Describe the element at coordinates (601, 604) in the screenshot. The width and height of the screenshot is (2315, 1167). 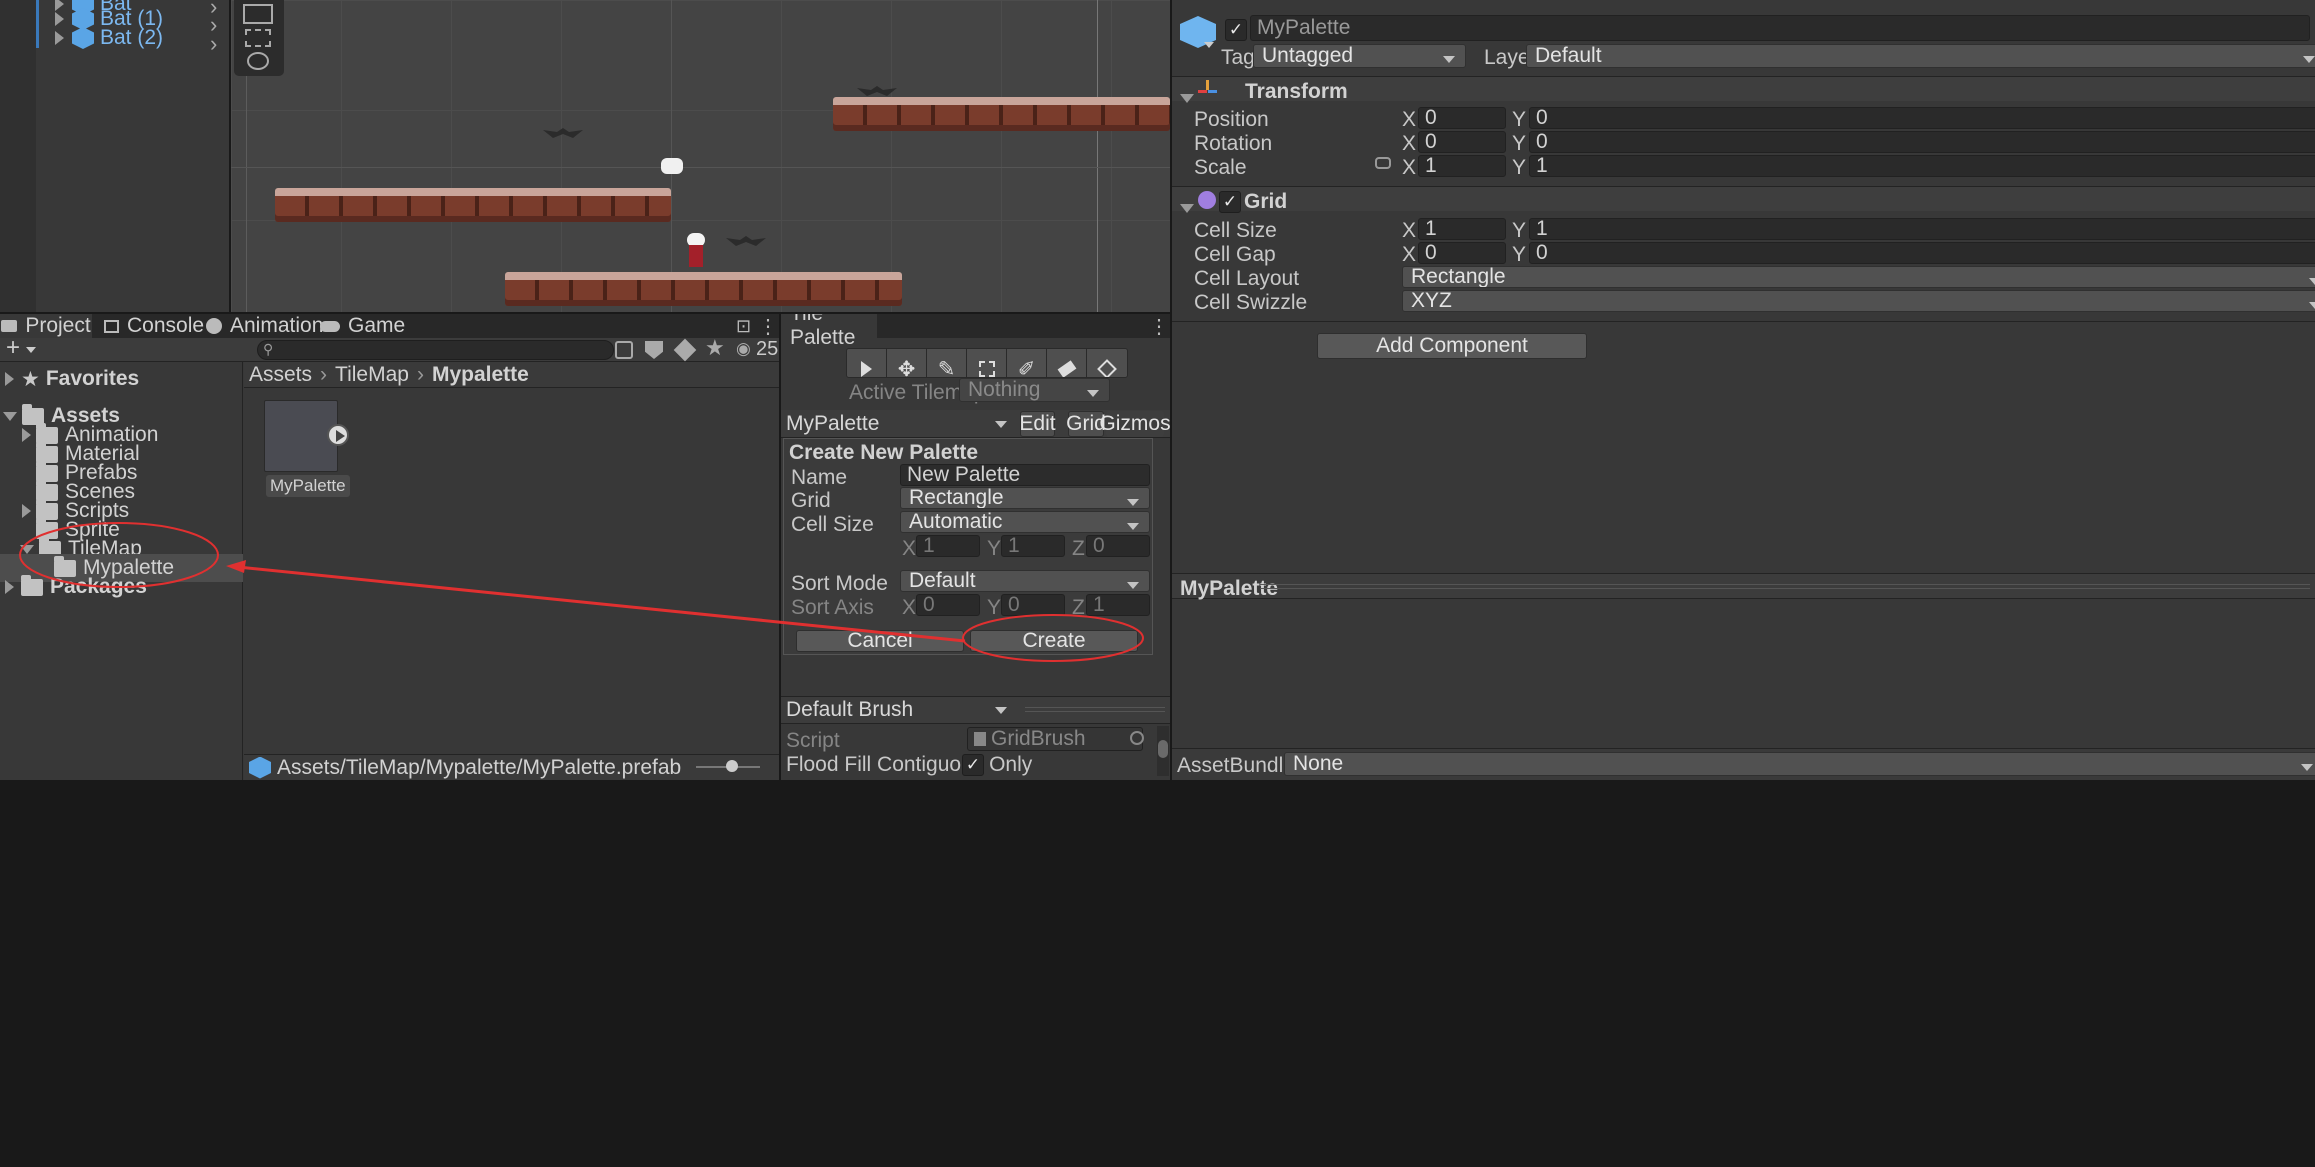
I see `annotation-arrow` at that location.